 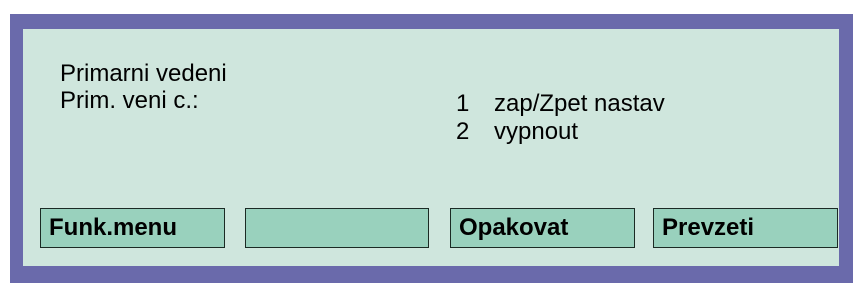 What do you see at coordinates (579, 103) in the screenshot?
I see `option-1-label: zap/Zpet nastav` at bounding box center [579, 103].